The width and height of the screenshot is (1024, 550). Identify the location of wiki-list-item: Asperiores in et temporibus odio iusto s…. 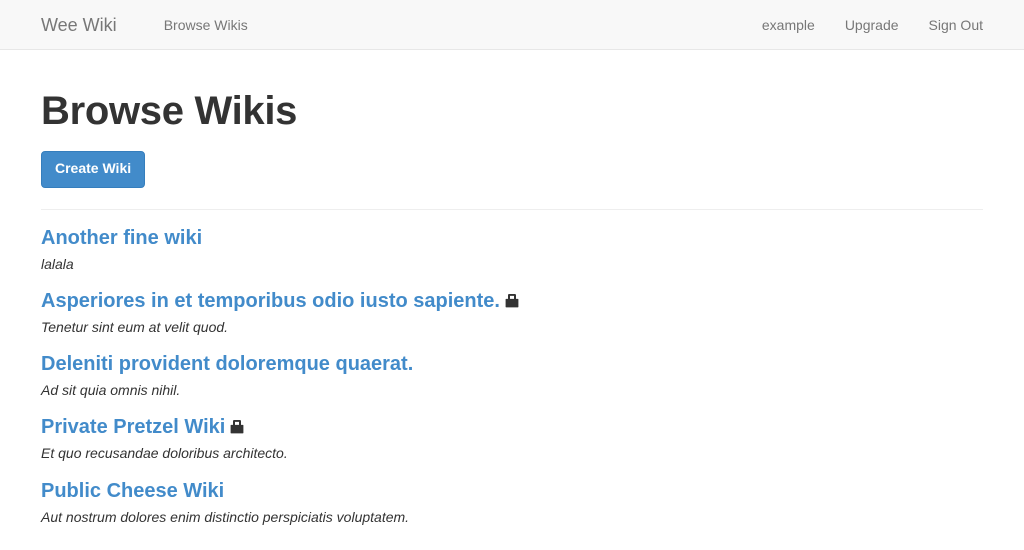
(512, 313).